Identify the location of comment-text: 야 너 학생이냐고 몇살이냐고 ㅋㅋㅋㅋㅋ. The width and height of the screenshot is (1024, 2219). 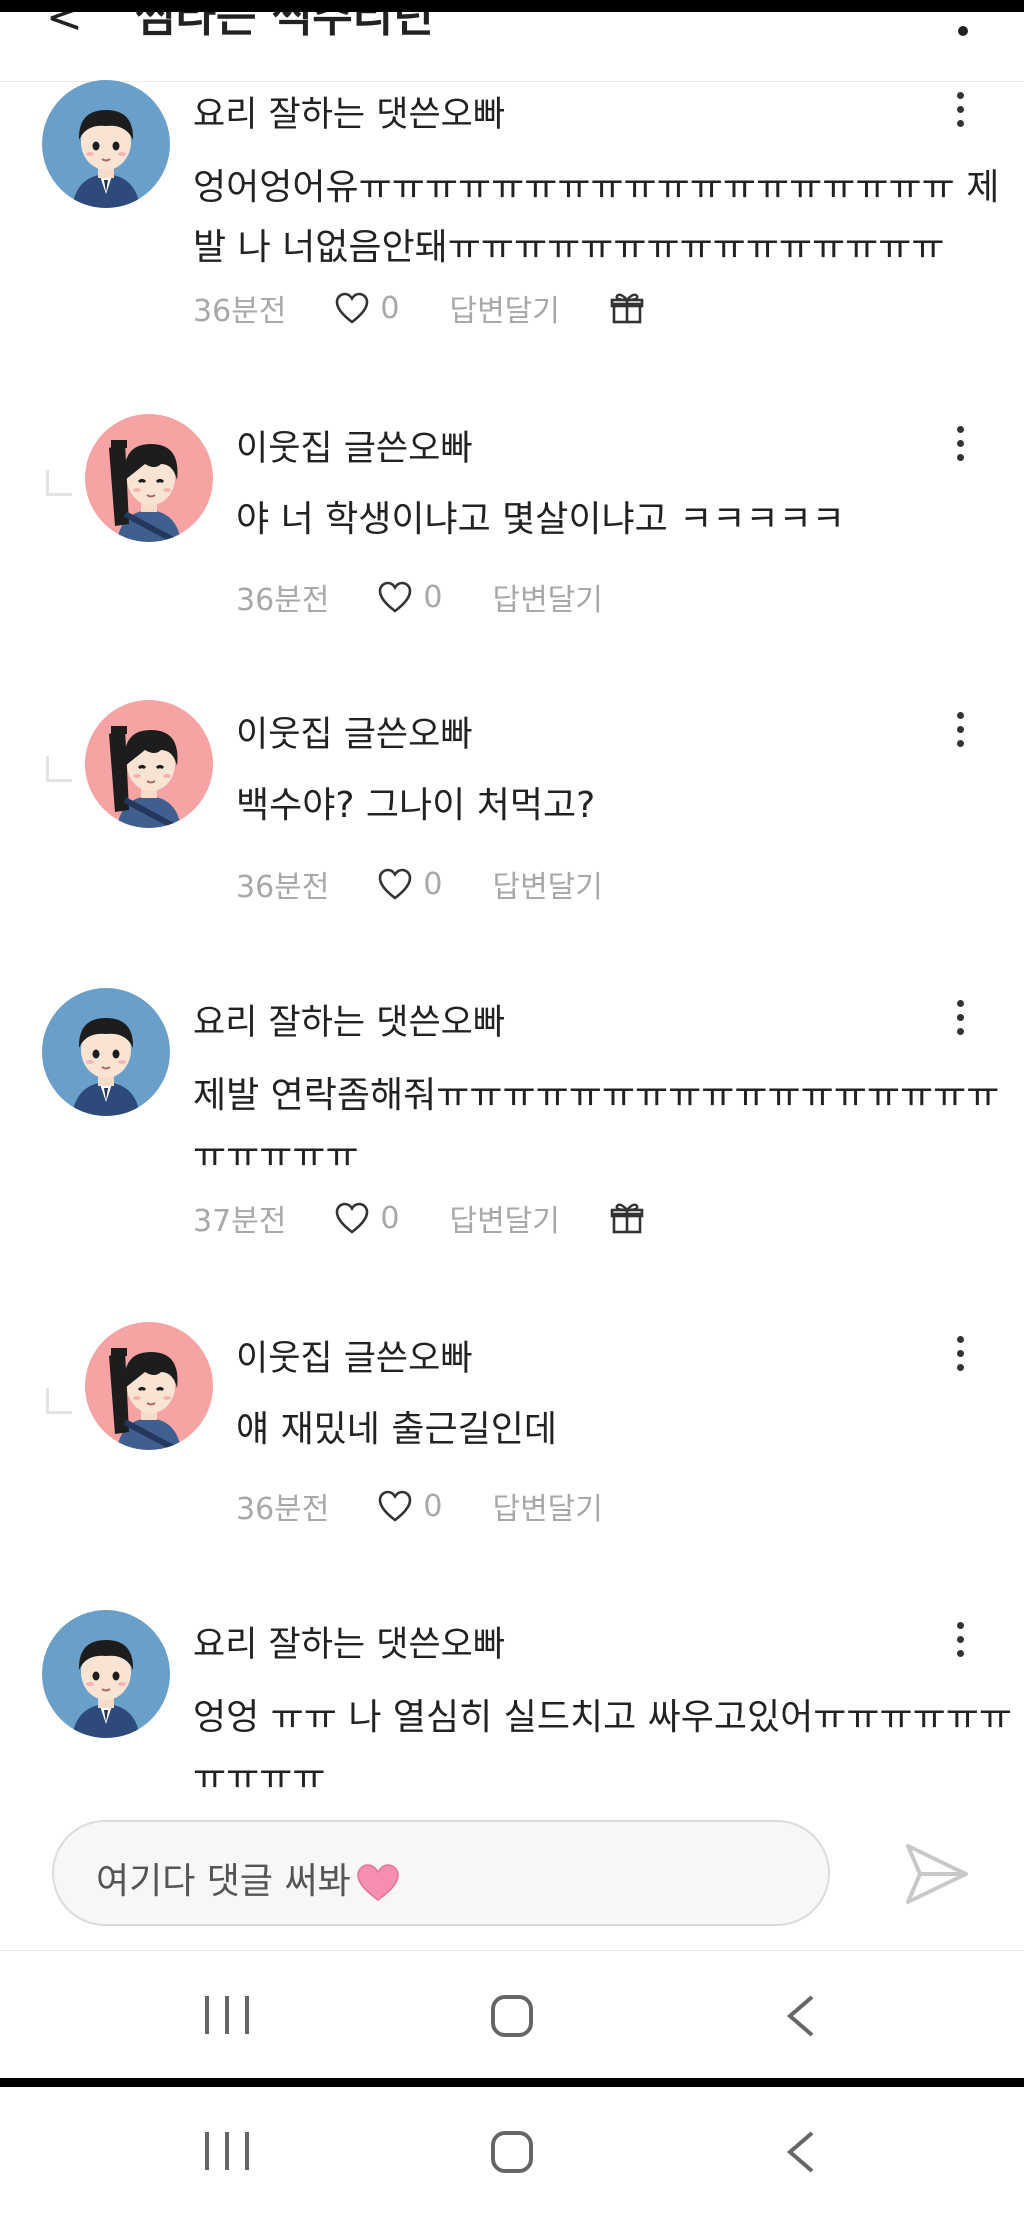
(540, 519).